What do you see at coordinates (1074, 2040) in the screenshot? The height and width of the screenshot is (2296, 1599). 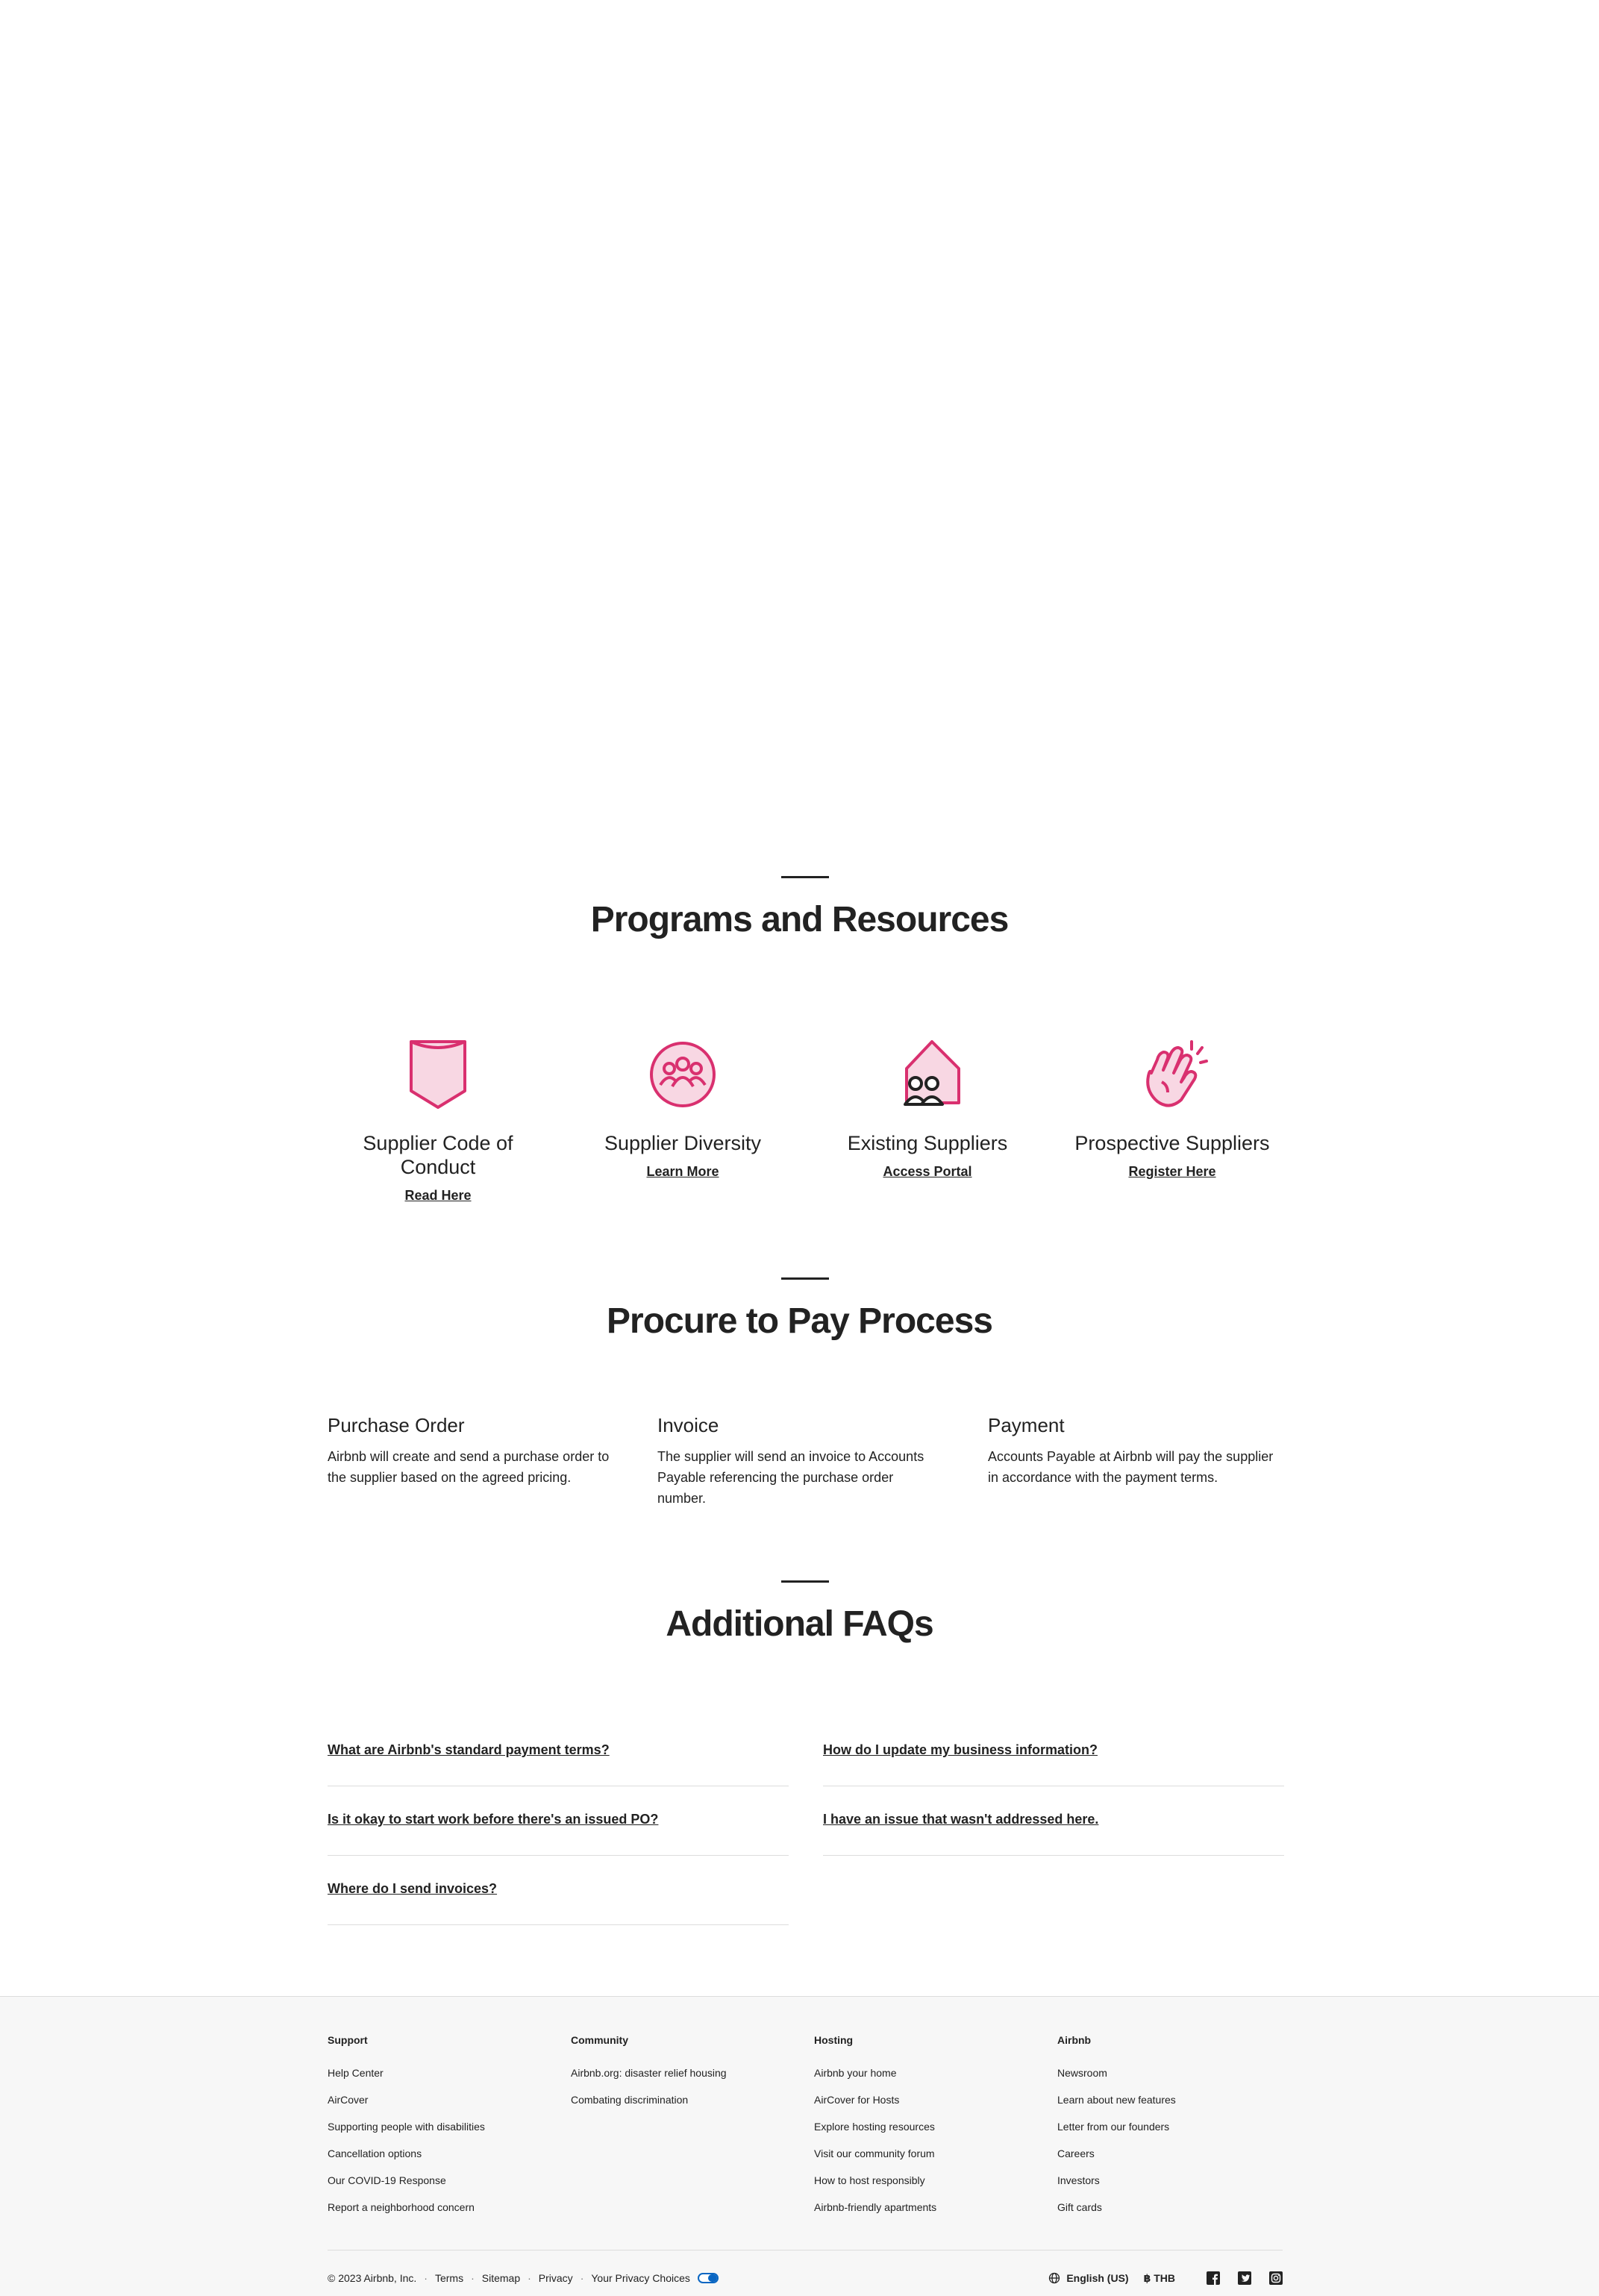 I see `footer-heading: Airbnb` at bounding box center [1074, 2040].